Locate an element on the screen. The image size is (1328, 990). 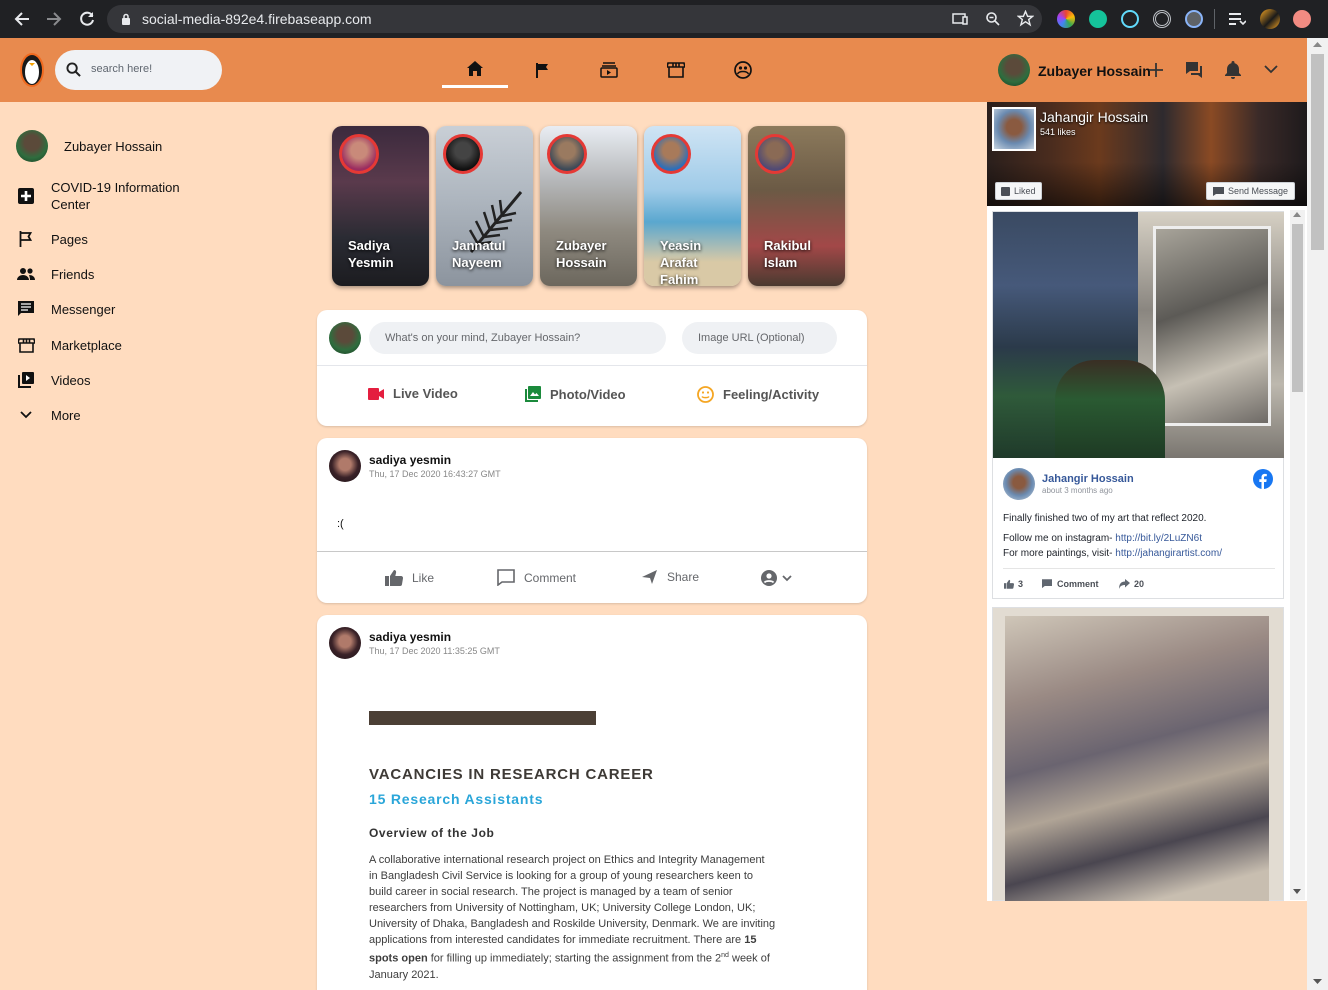
comment-button: Comment is located at coordinates (536, 577).